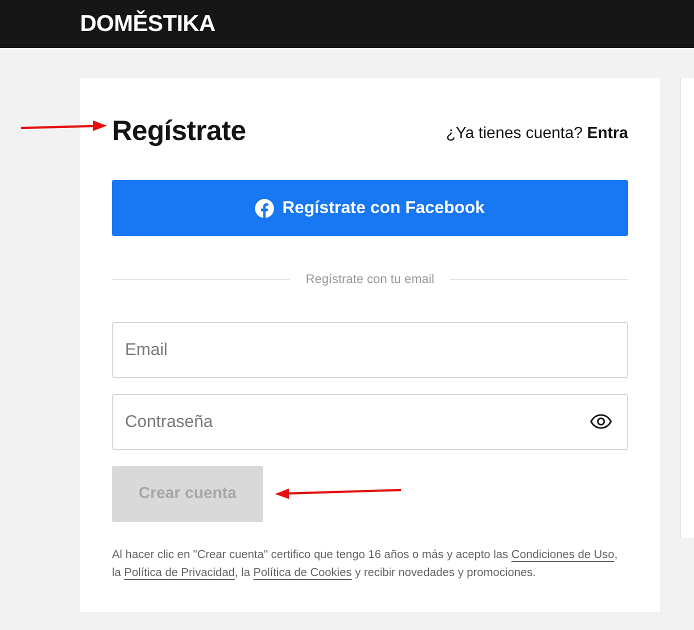  What do you see at coordinates (179, 573) in the screenshot?
I see `legal-link: Política de Privacidad` at bounding box center [179, 573].